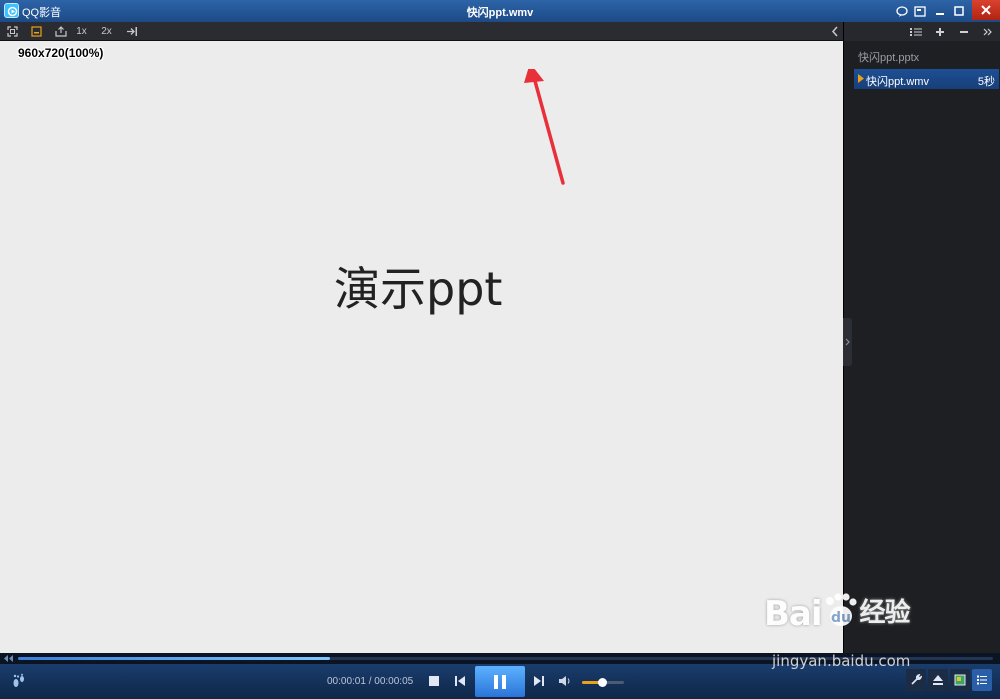 This screenshot has height=699, width=1000. I want to click on playlist-group-title: 快闪ppt.pptx, so click(888, 57).